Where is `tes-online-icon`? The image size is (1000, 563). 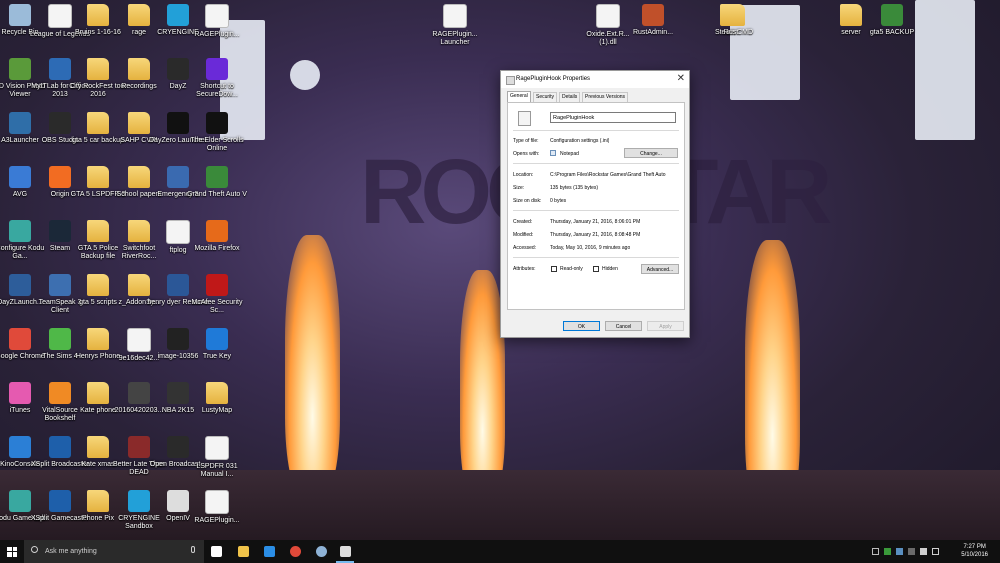 tes-online-icon is located at coordinates (217, 123).